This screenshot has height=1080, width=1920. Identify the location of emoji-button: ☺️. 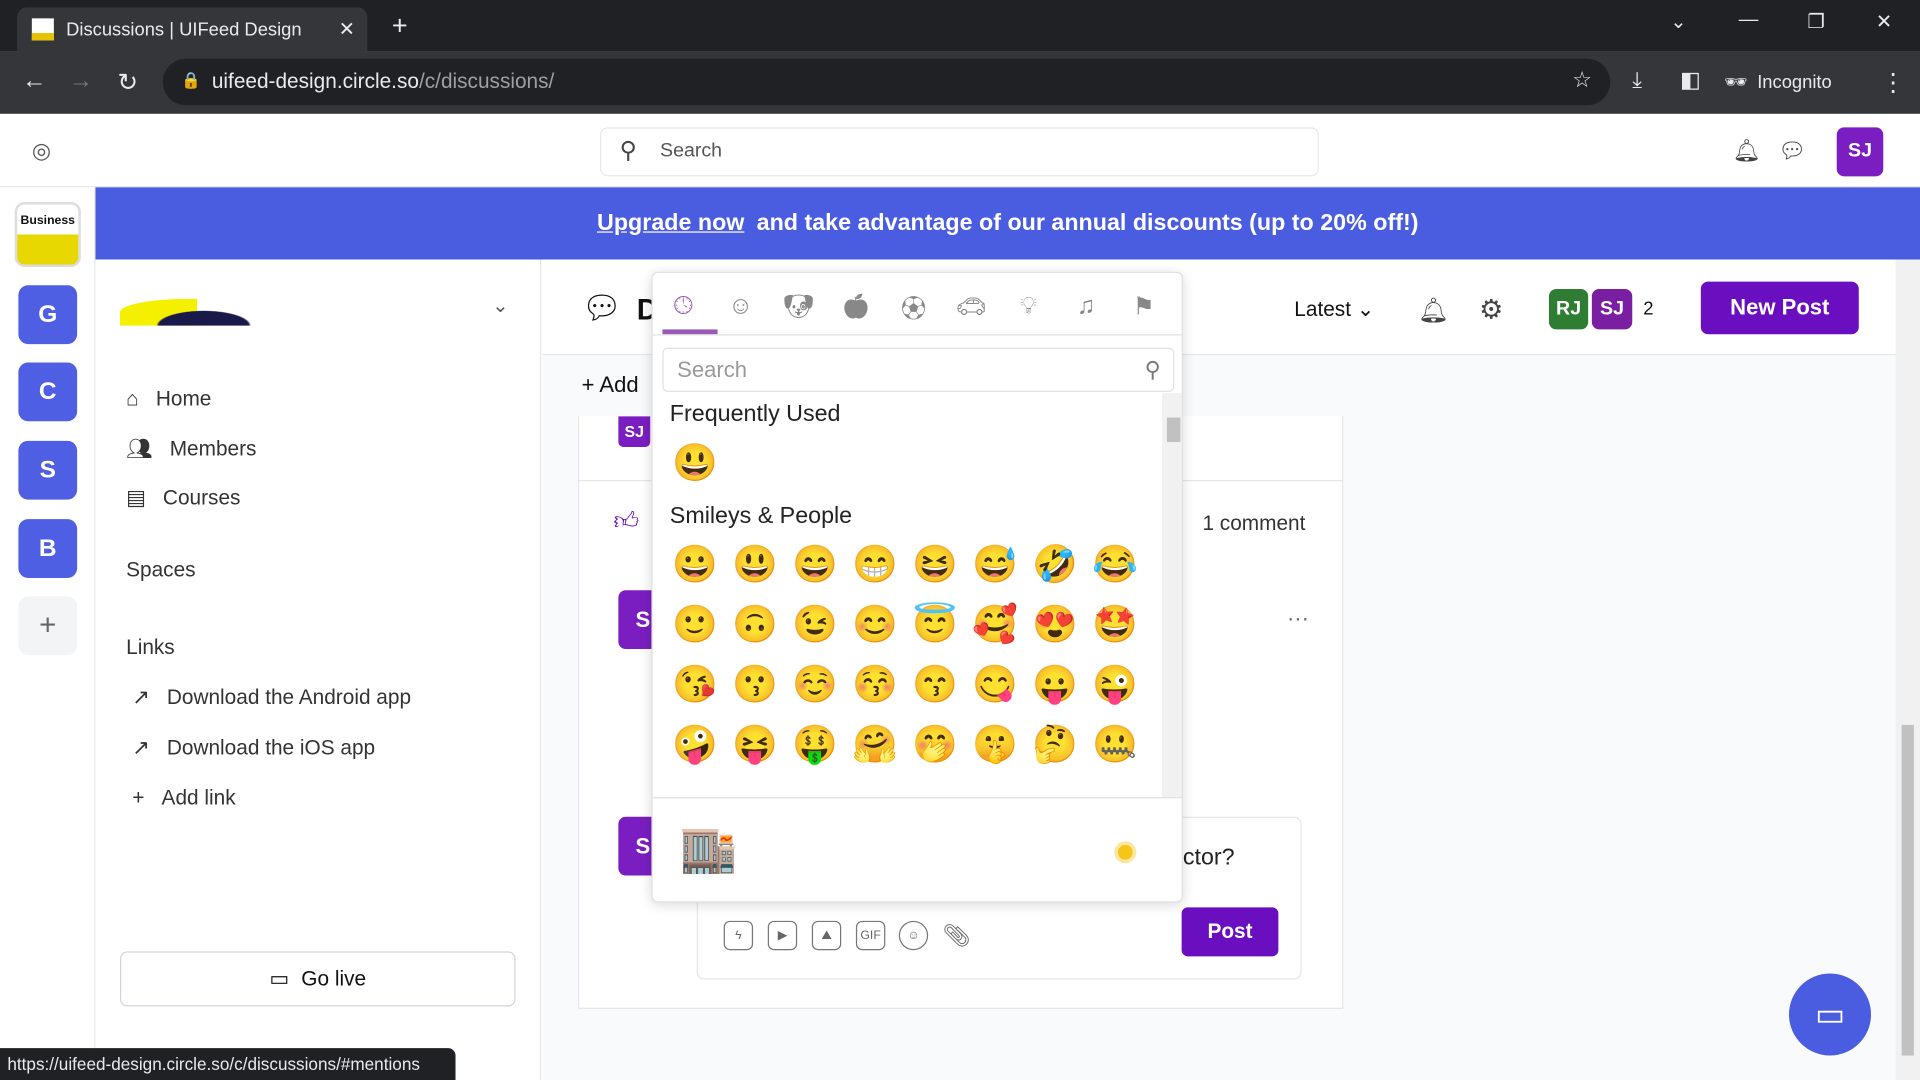
(815, 686).